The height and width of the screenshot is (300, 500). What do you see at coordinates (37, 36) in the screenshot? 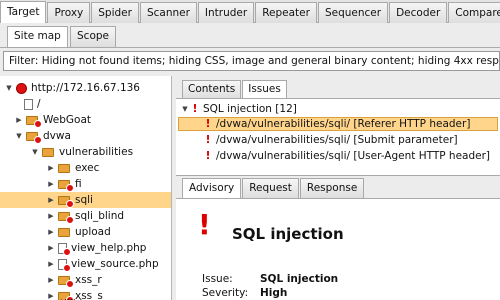
I see `tab-site-map: Site map` at bounding box center [37, 36].